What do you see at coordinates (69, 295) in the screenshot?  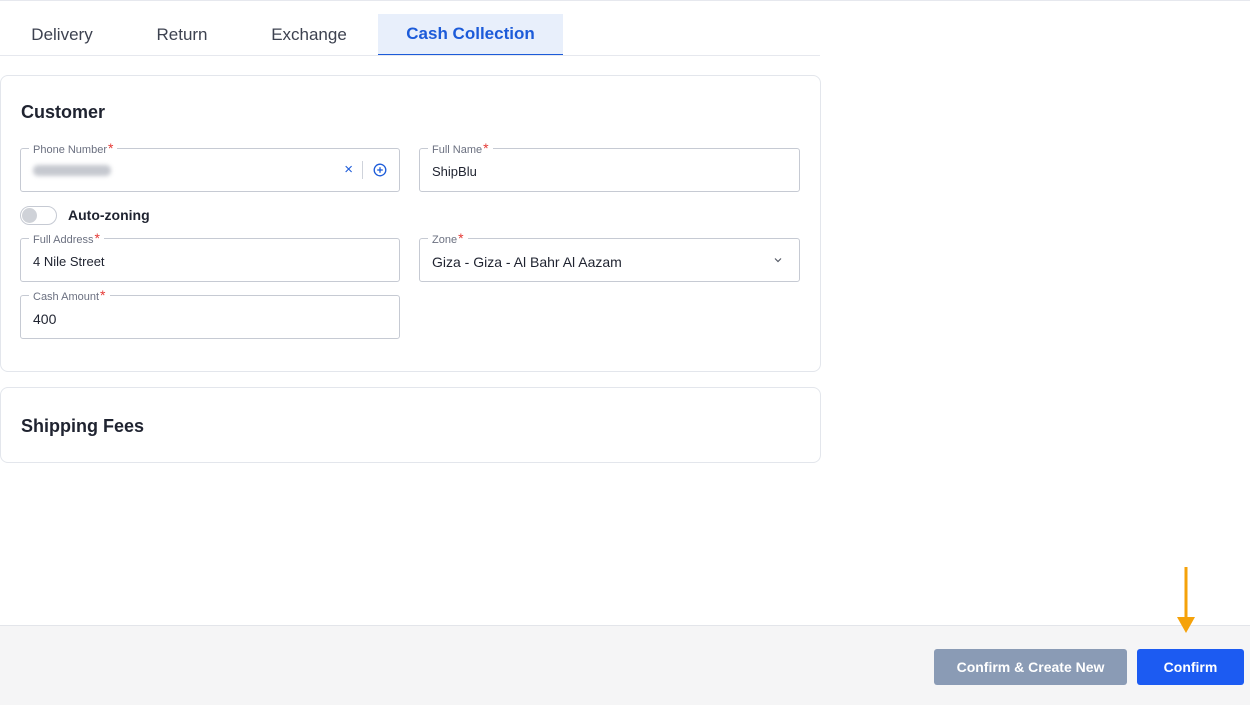 I see `cash-amount-label: Cash Amount*` at bounding box center [69, 295].